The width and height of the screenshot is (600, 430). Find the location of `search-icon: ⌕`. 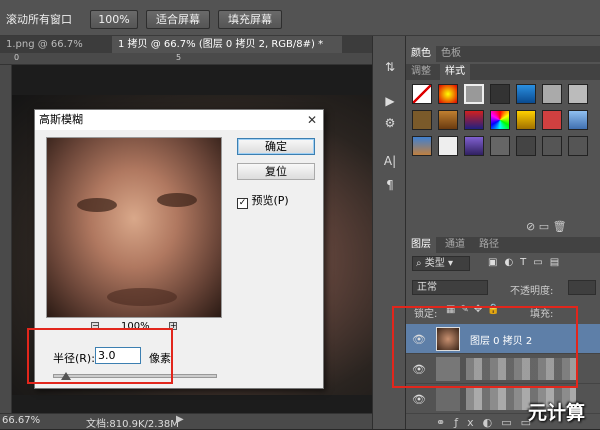

search-icon: ⌕ is located at coordinates (419, 263).